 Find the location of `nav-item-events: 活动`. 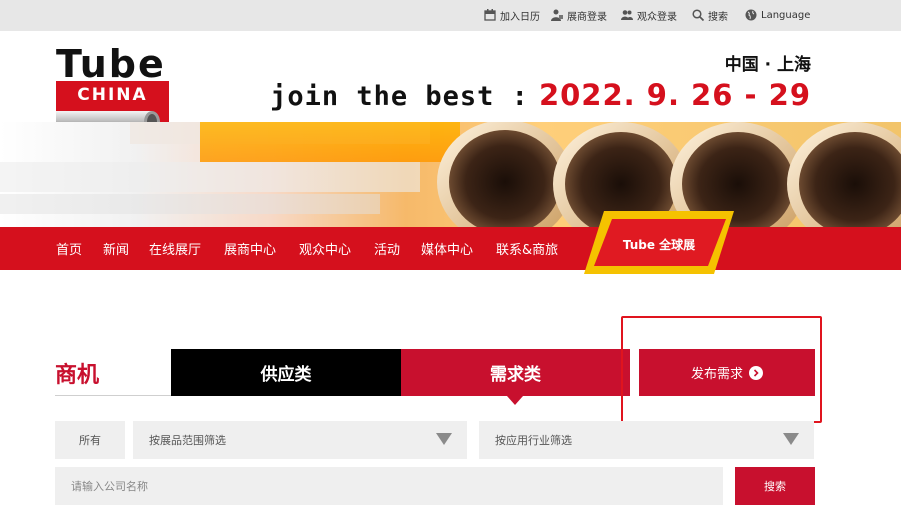

nav-item-events: 活动 is located at coordinates (387, 248).